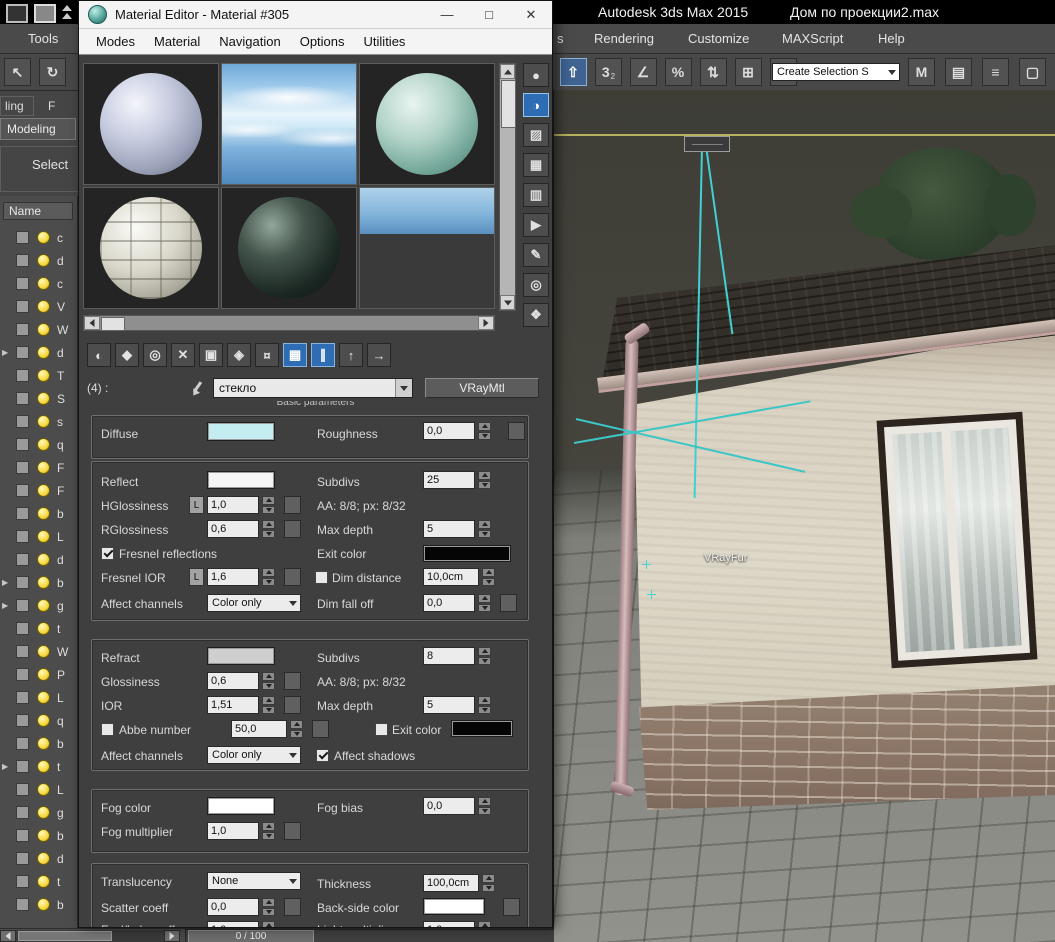 Image resolution: width=1055 pixels, height=942 pixels. What do you see at coordinates (488, 577) in the screenshot?
I see `dim-distance-spinner` at bounding box center [488, 577].